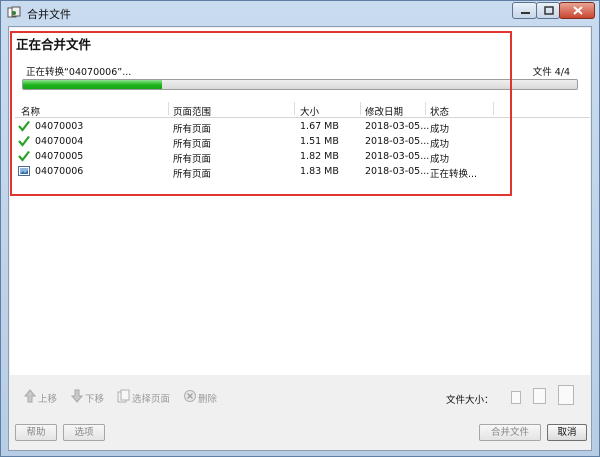 This screenshot has height=457, width=600. Describe the element at coordinates (524, 10) in the screenshot. I see `minimize-button` at that location.